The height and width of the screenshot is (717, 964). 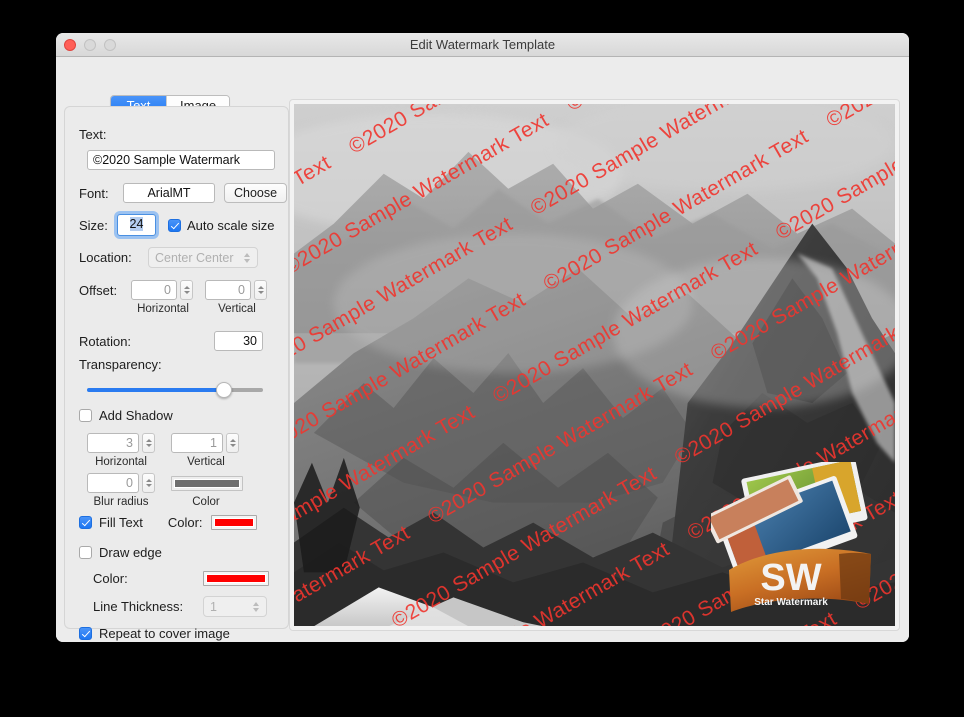 What do you see at coordinates (169, 193) in the screenshot?
I see `font-name-input: ArialMT` at bounding box center [169, 193].